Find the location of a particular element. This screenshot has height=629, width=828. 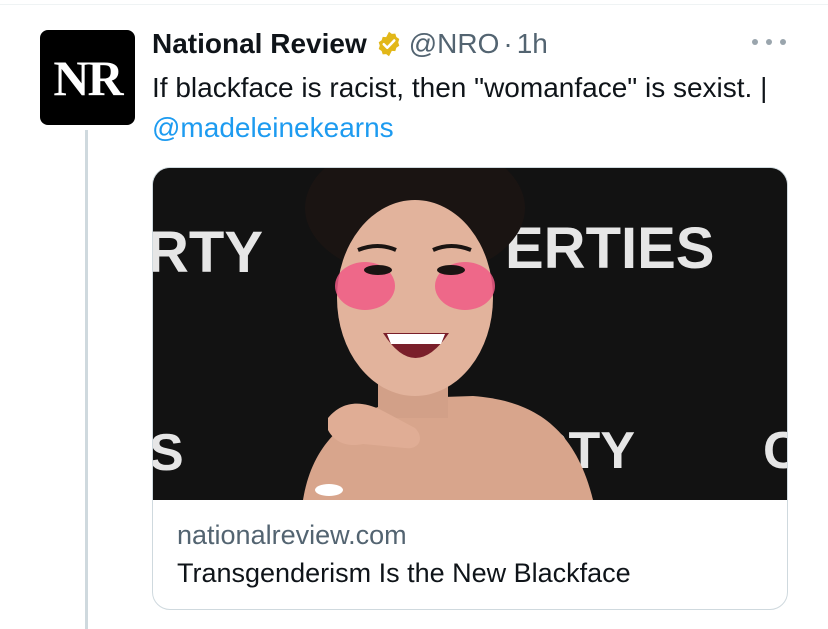

backdrop-text: ERTIES is located at coordinates (610, 248).